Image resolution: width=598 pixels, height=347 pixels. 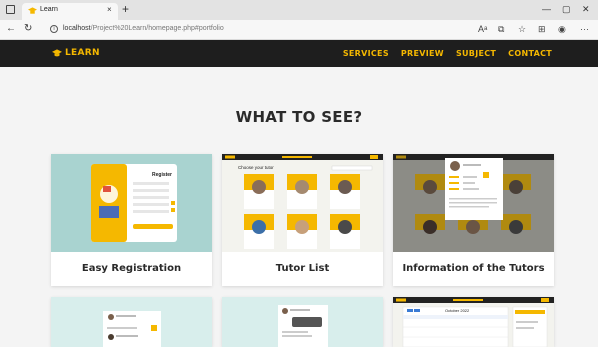 I want to click on refresh-icon: ↻, so click(x=28, y=28).